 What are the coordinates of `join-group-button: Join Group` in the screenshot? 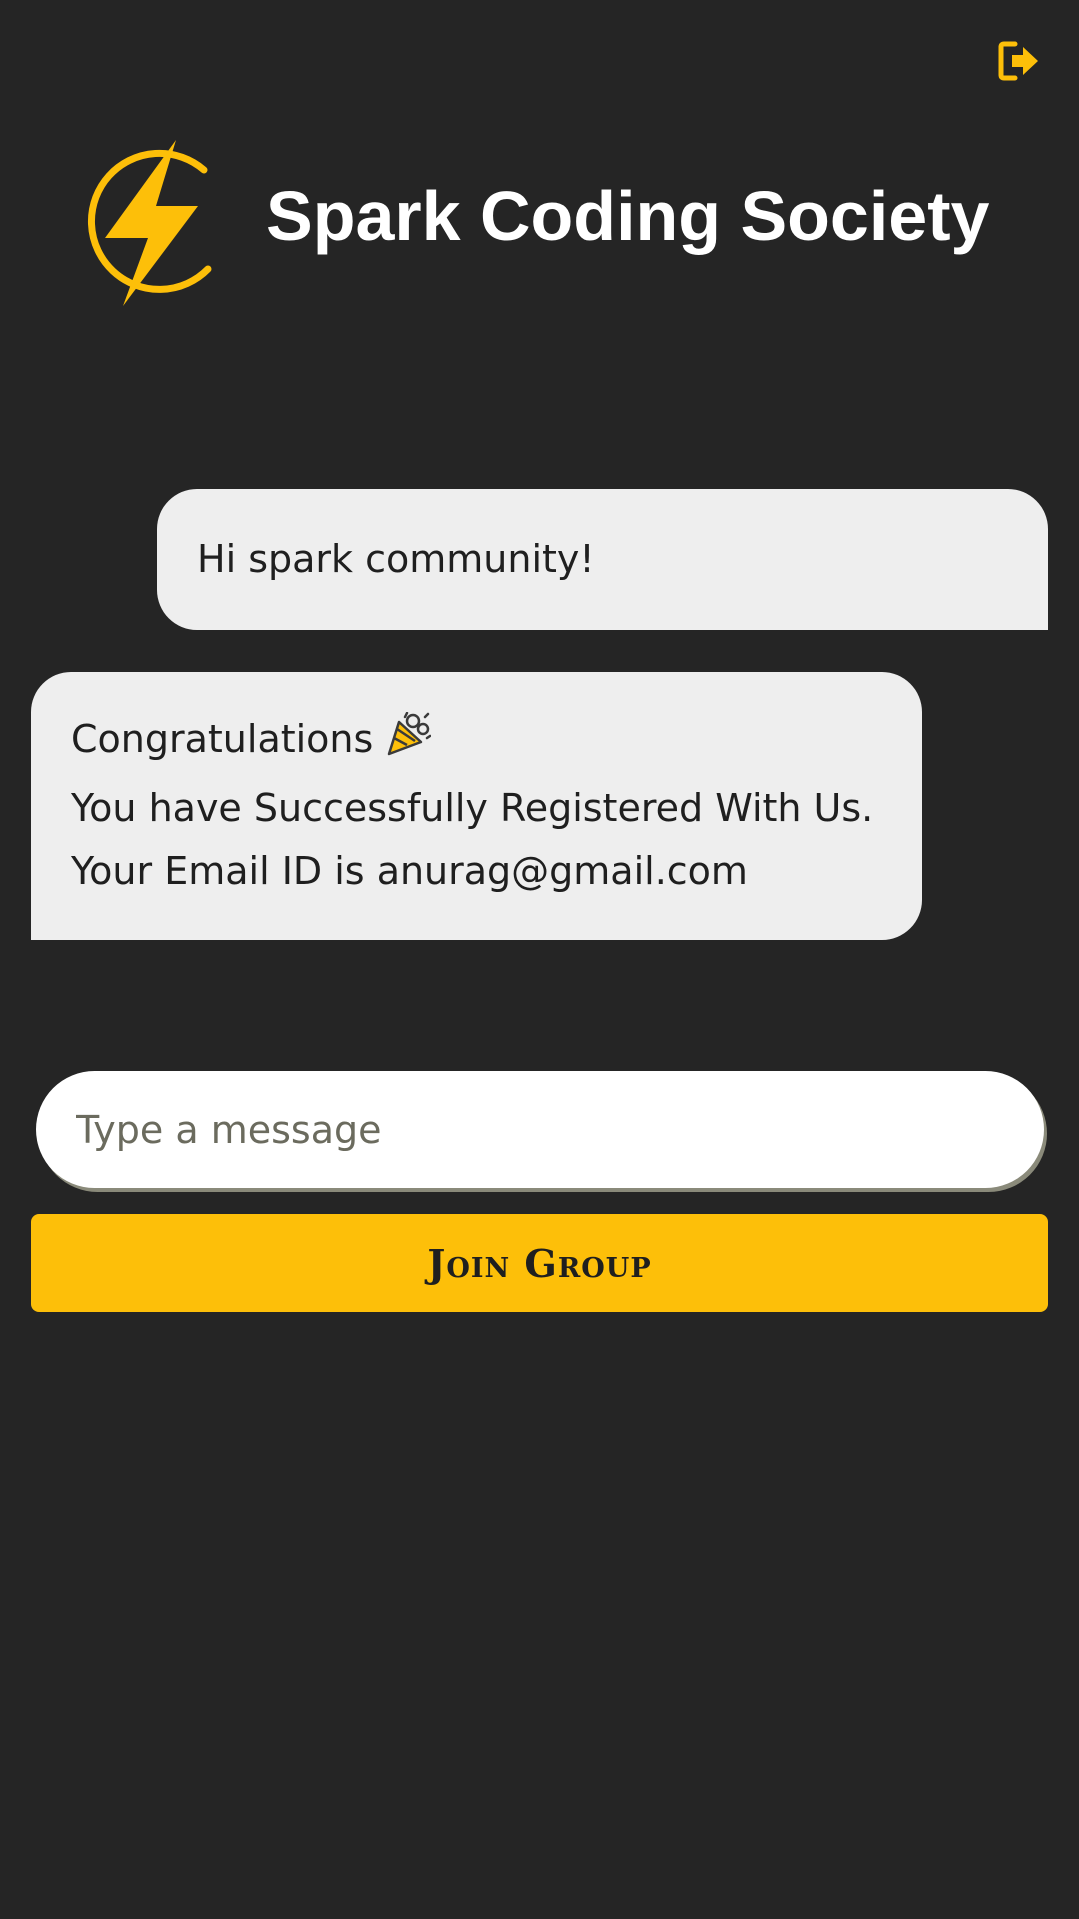 It's located at (539, 1263).